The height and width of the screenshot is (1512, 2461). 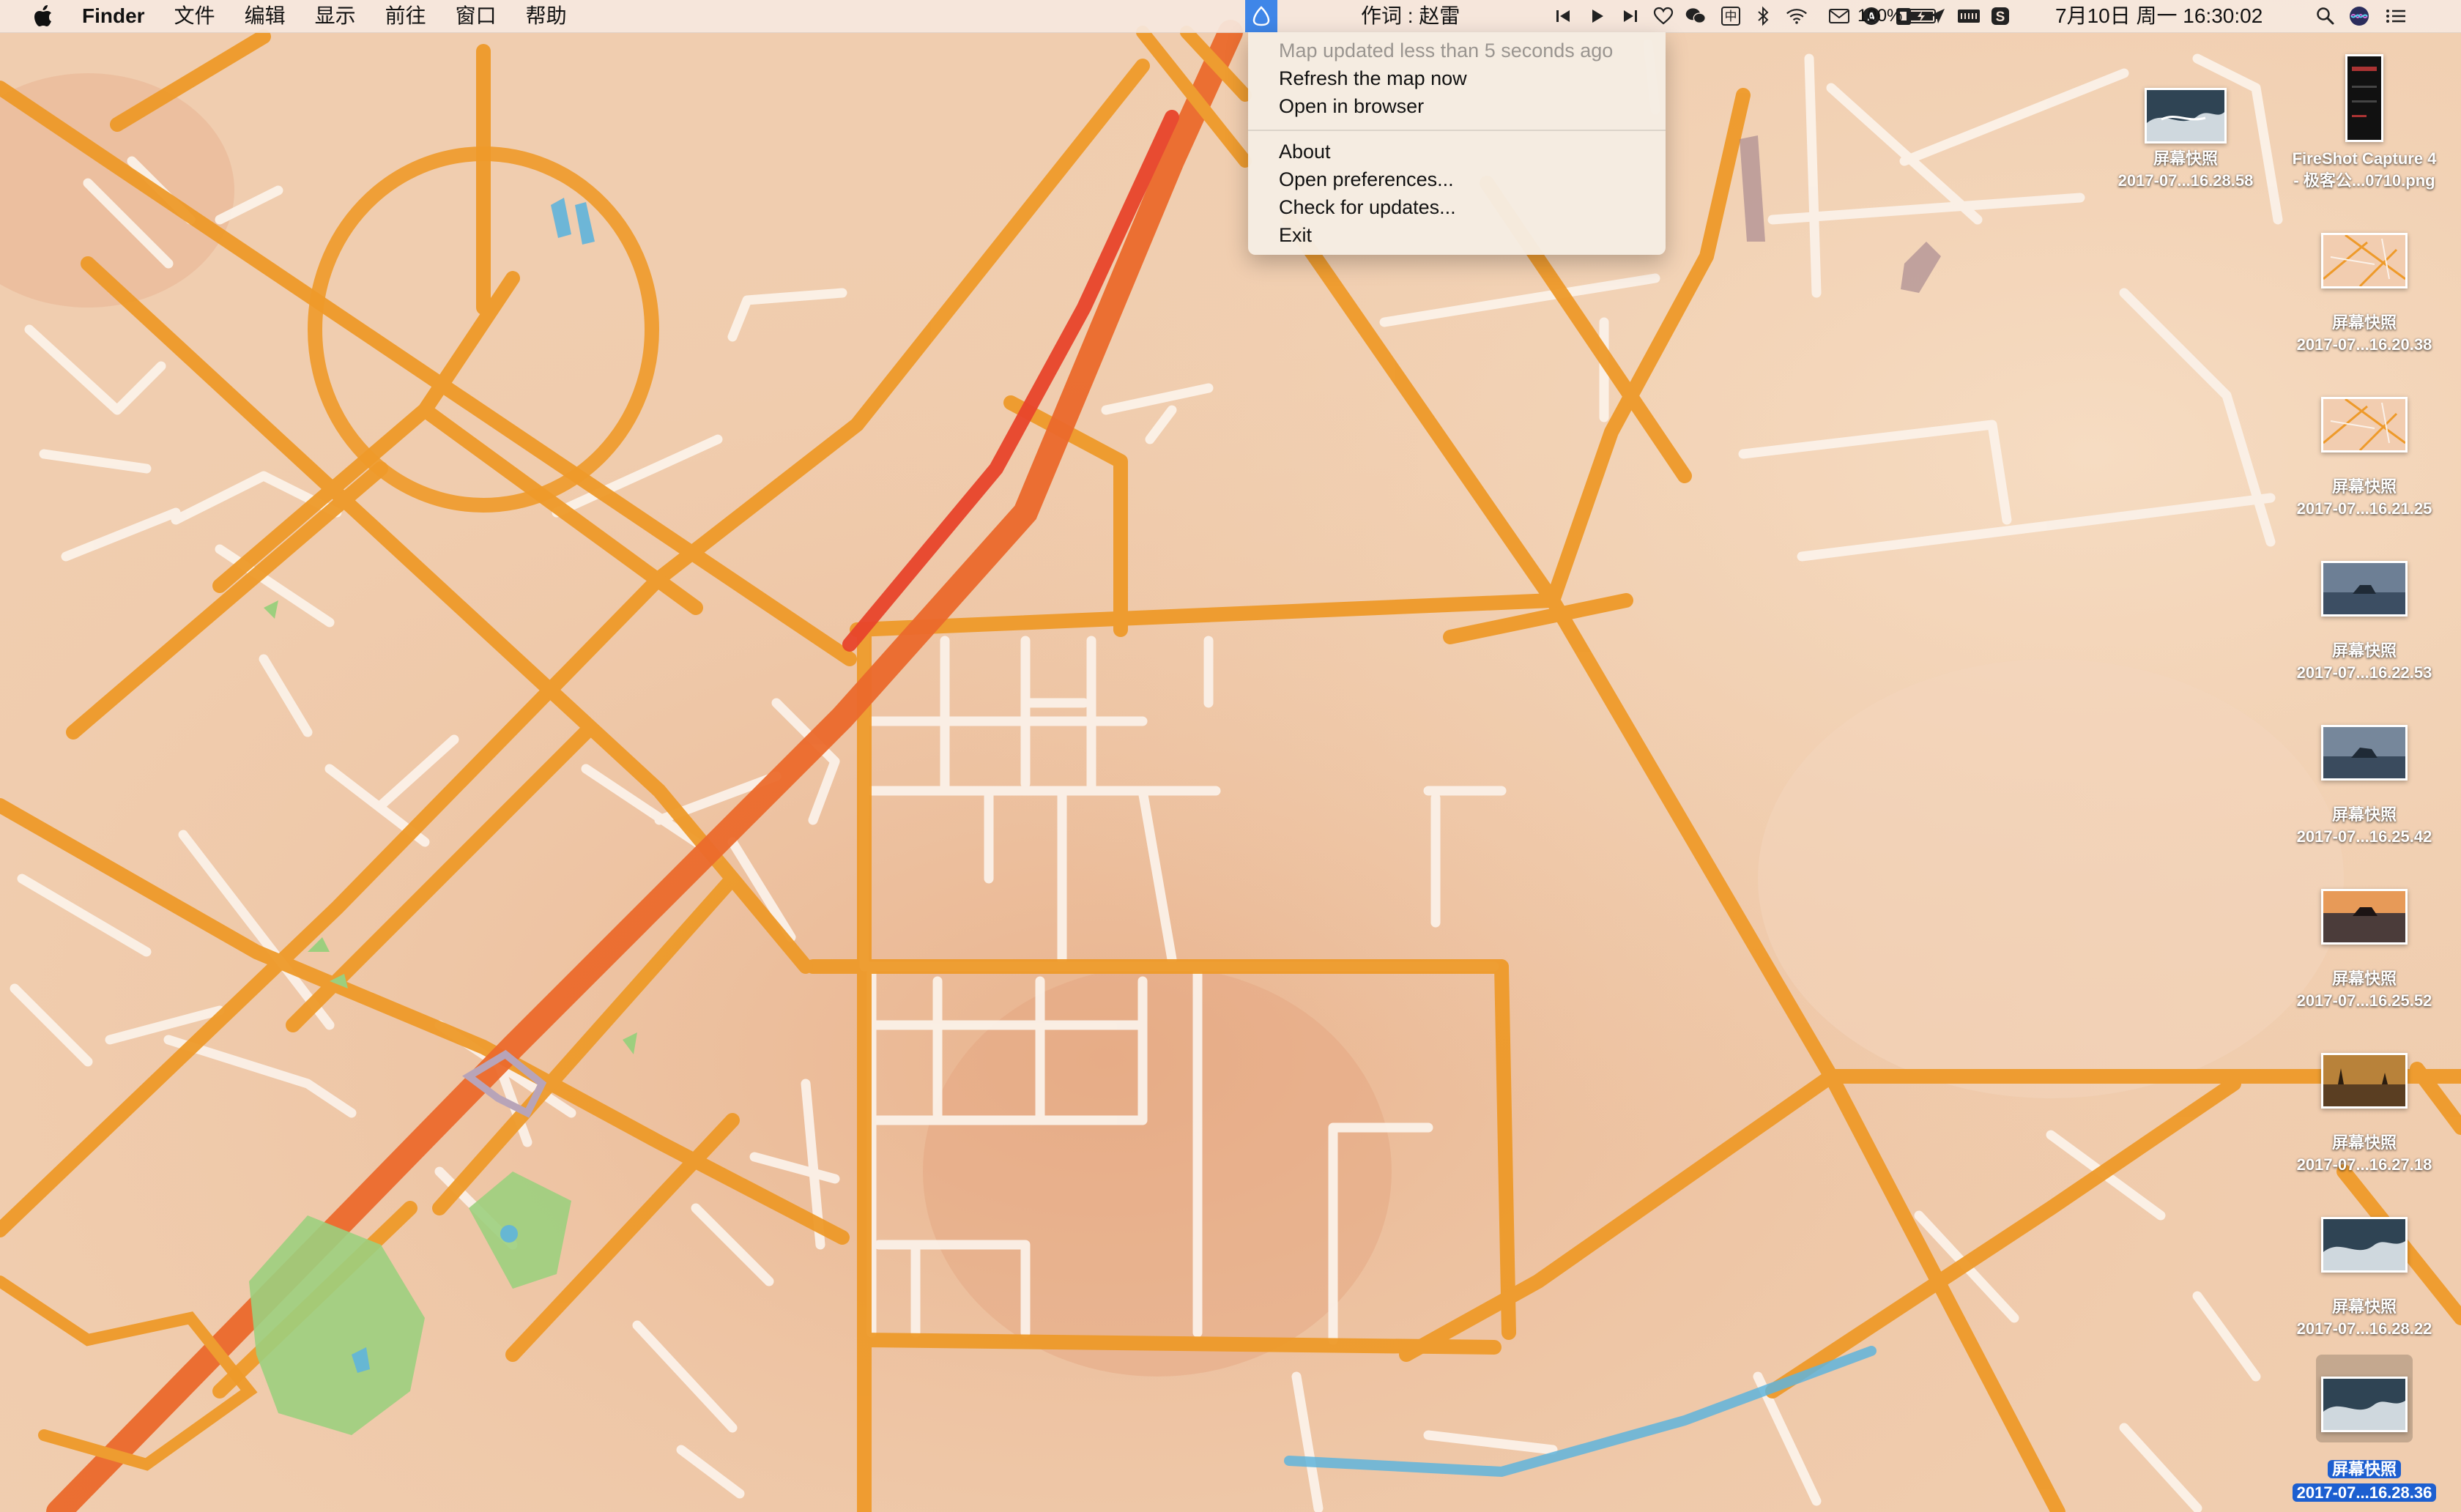 What do you see at coordinates (2364, 949) in the screenshot?
I see `desktop-file-icon: 屏幕快照 2017-07...16.25.52` at bounding box center [2364, 949].